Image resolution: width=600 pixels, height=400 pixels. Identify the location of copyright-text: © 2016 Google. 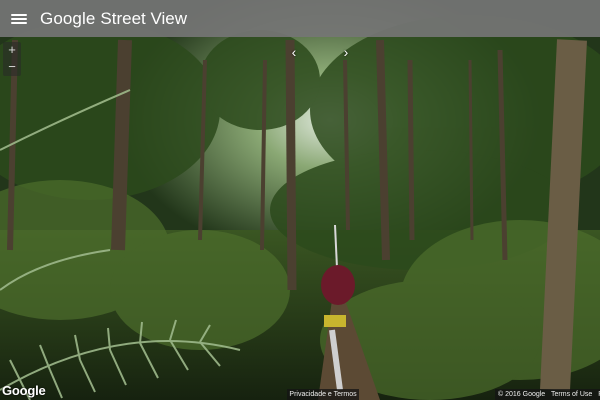
(522, 394).